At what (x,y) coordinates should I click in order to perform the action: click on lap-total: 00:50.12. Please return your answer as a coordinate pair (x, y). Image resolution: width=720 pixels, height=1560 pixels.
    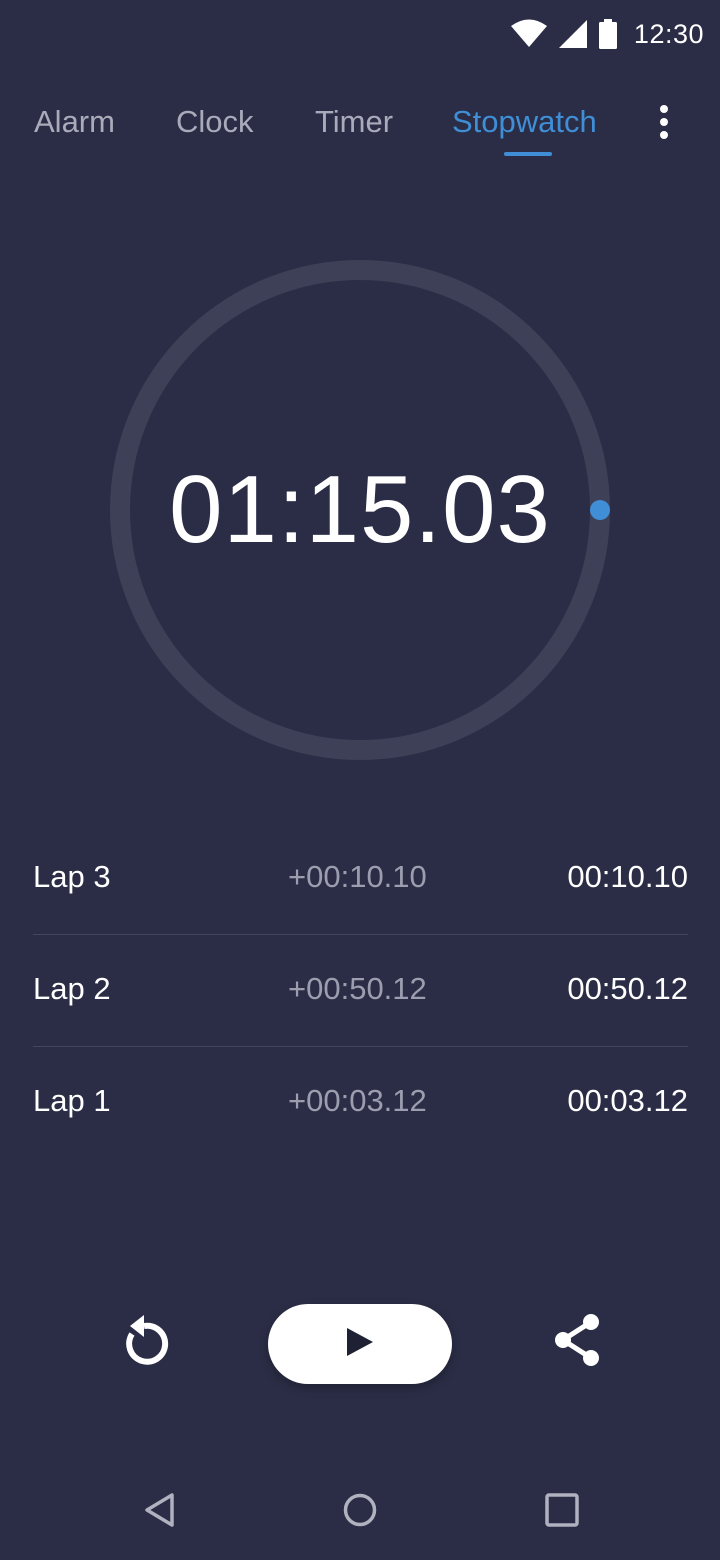
    Looking at the image, I should click on (627, 988).